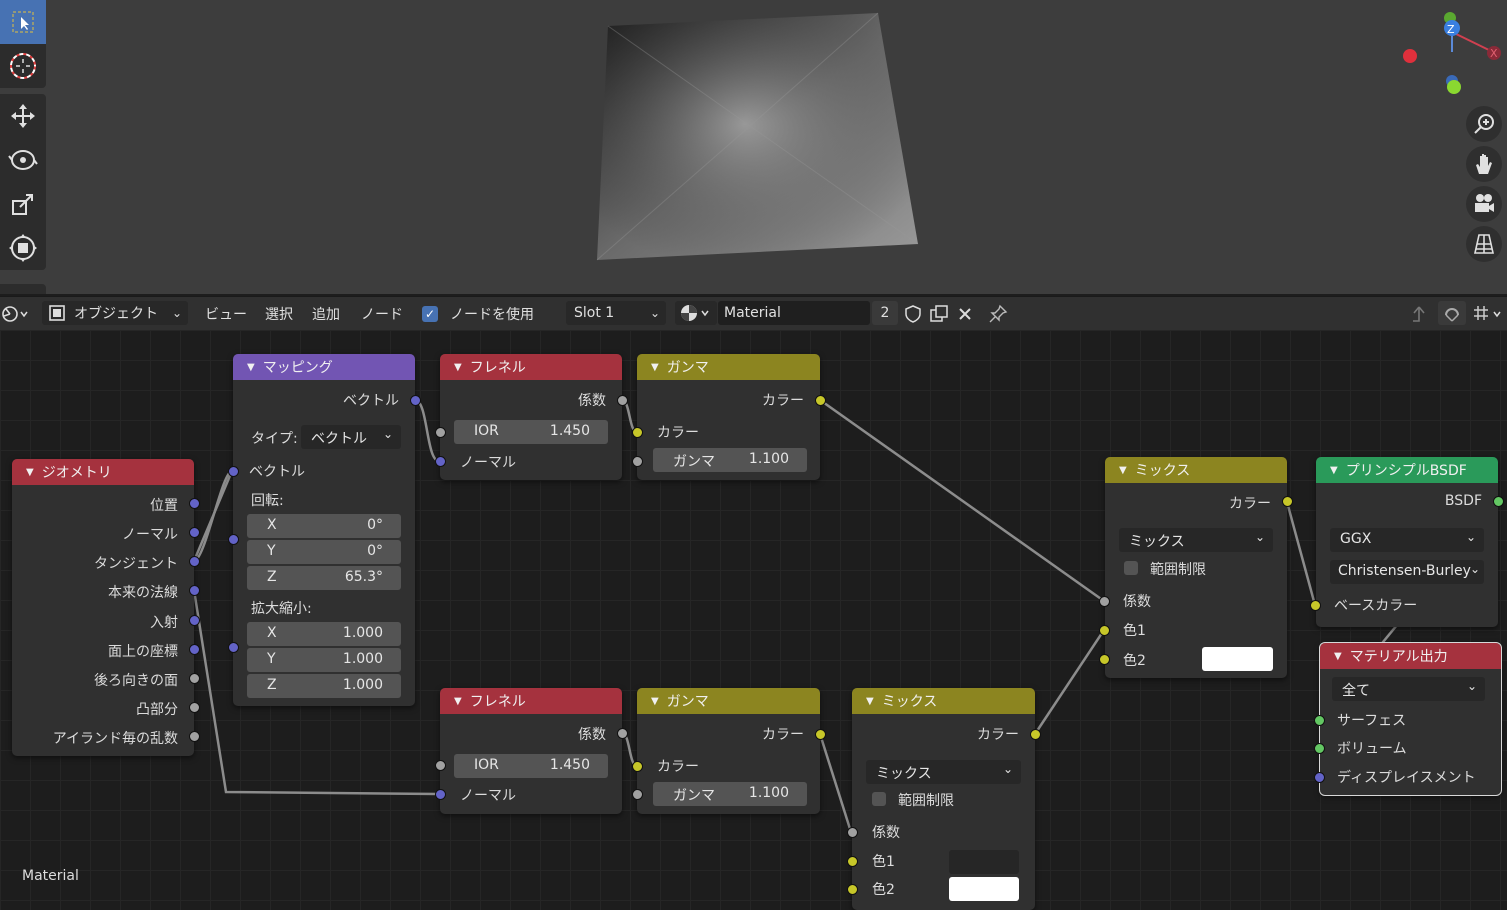 This screenshot has height=910, width=1507. Describe the element at coordinates (1407, 470) in the screenshot. I see `node-header: ▼ プリンシプルBSDF` at that location.